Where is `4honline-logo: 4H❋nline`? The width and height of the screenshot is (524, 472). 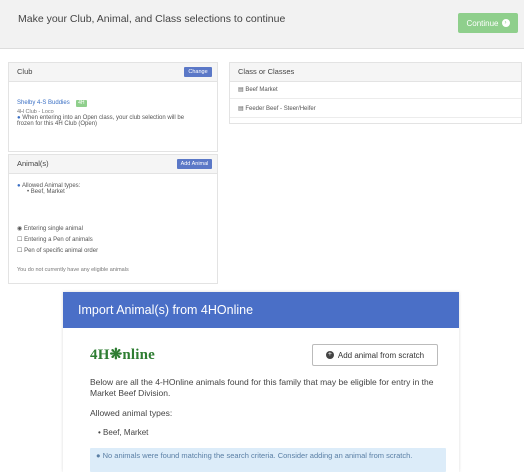
4honline-logo: 4H❋nline is located at coordinates (123, 355).